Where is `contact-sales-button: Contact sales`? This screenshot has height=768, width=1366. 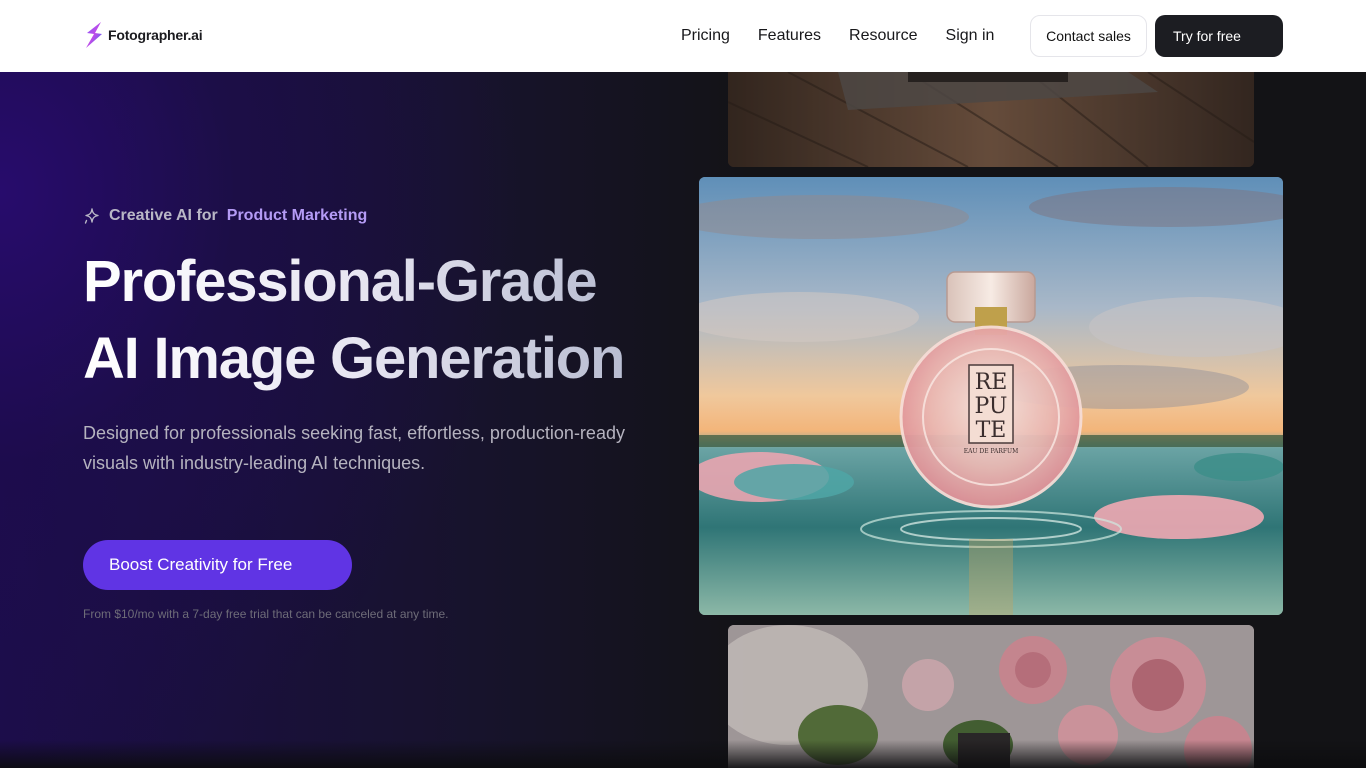
contact-sales-button: Contact sales is located at coordinates (1088, 36).